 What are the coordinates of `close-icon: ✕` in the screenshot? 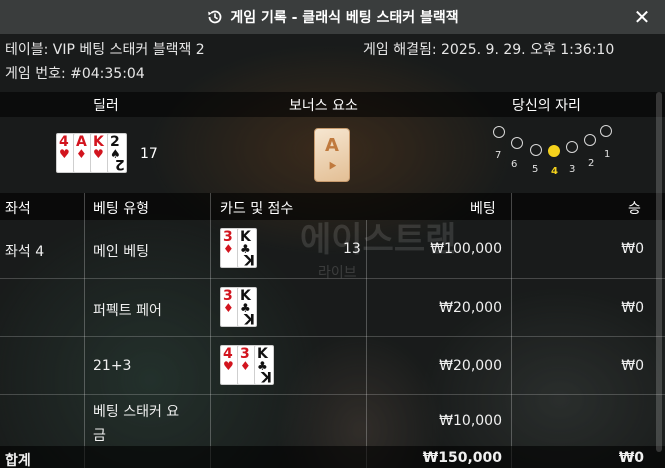 It's located at (642, 17).